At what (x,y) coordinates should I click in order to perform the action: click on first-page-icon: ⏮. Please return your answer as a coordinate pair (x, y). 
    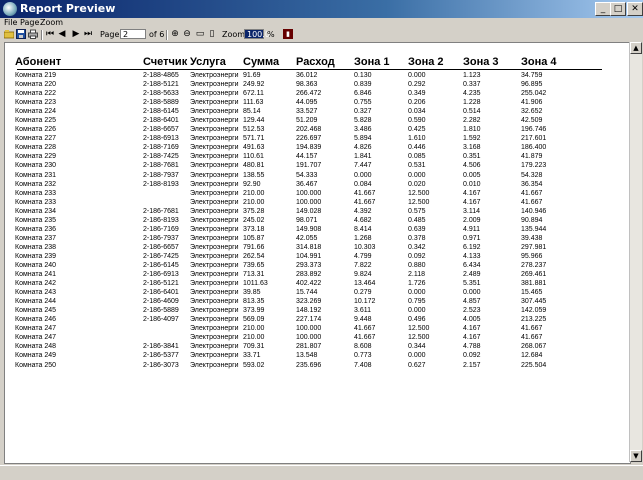
    Looking at the image, I should click on (50, 34).